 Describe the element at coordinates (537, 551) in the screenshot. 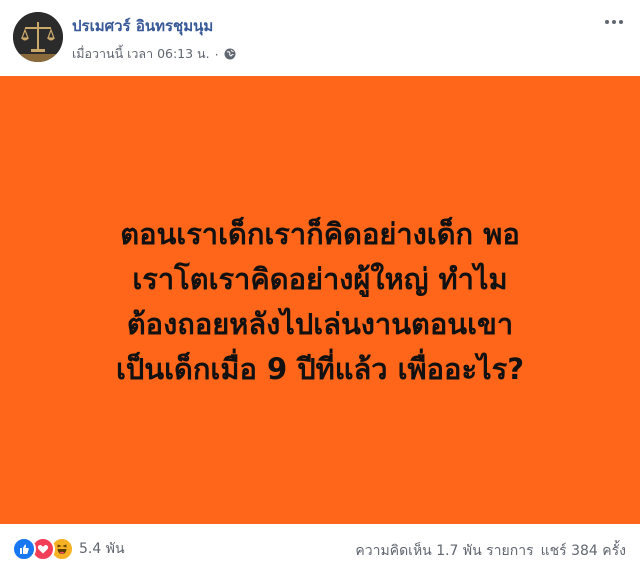

I see `stats-gap` at that location.